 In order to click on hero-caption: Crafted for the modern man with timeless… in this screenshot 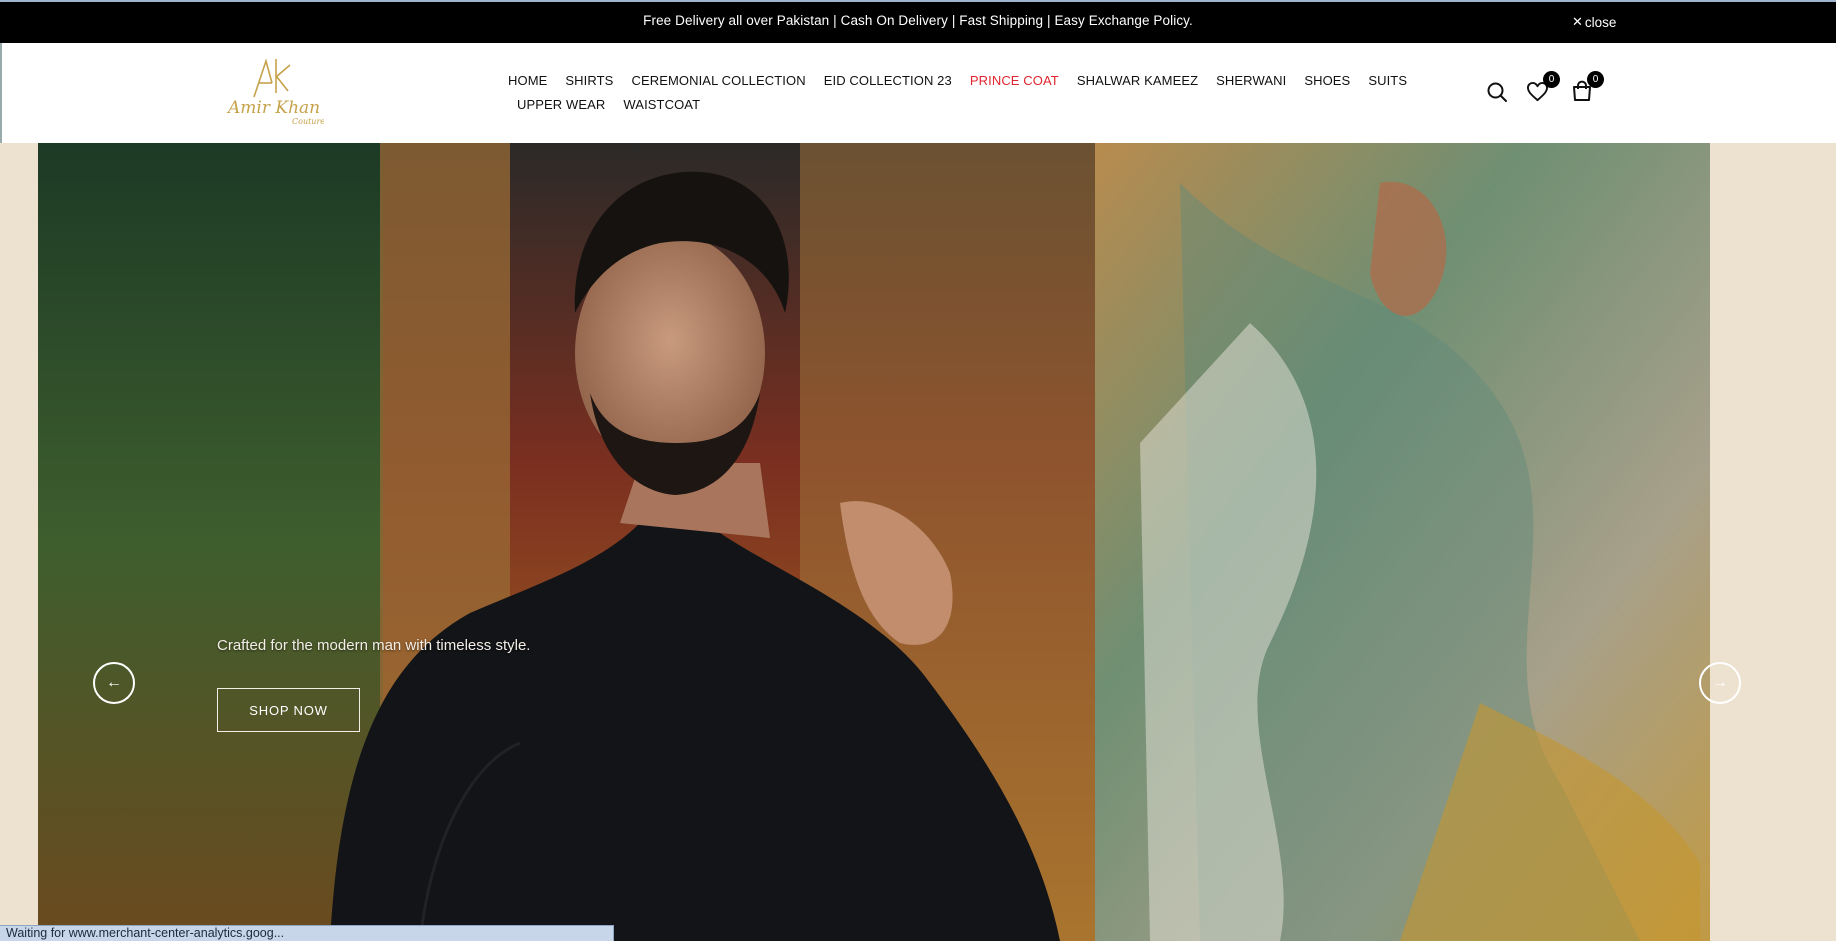, I will do `click(374, 645)`.